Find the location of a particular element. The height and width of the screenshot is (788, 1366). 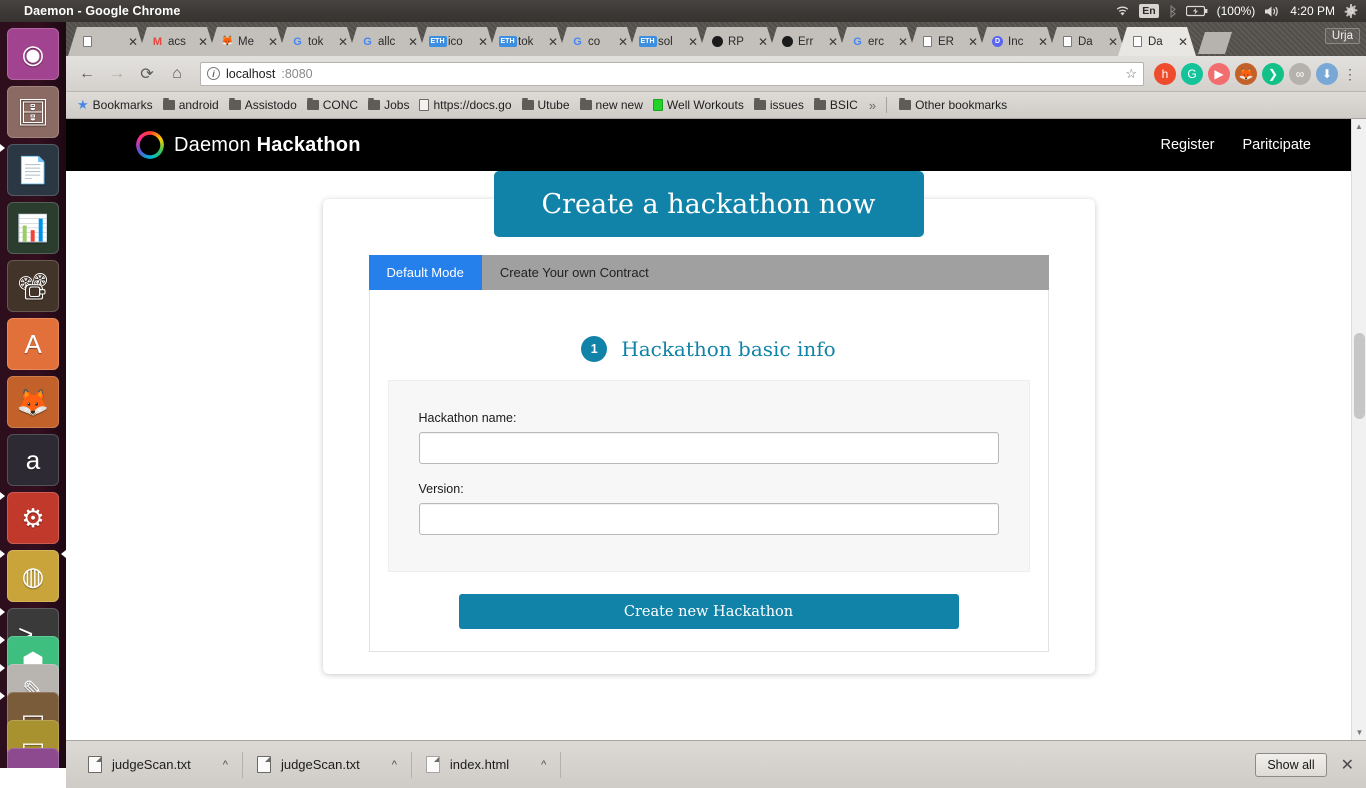

scroll-up-icon: ▲ is located at coordinates (1359, 126).